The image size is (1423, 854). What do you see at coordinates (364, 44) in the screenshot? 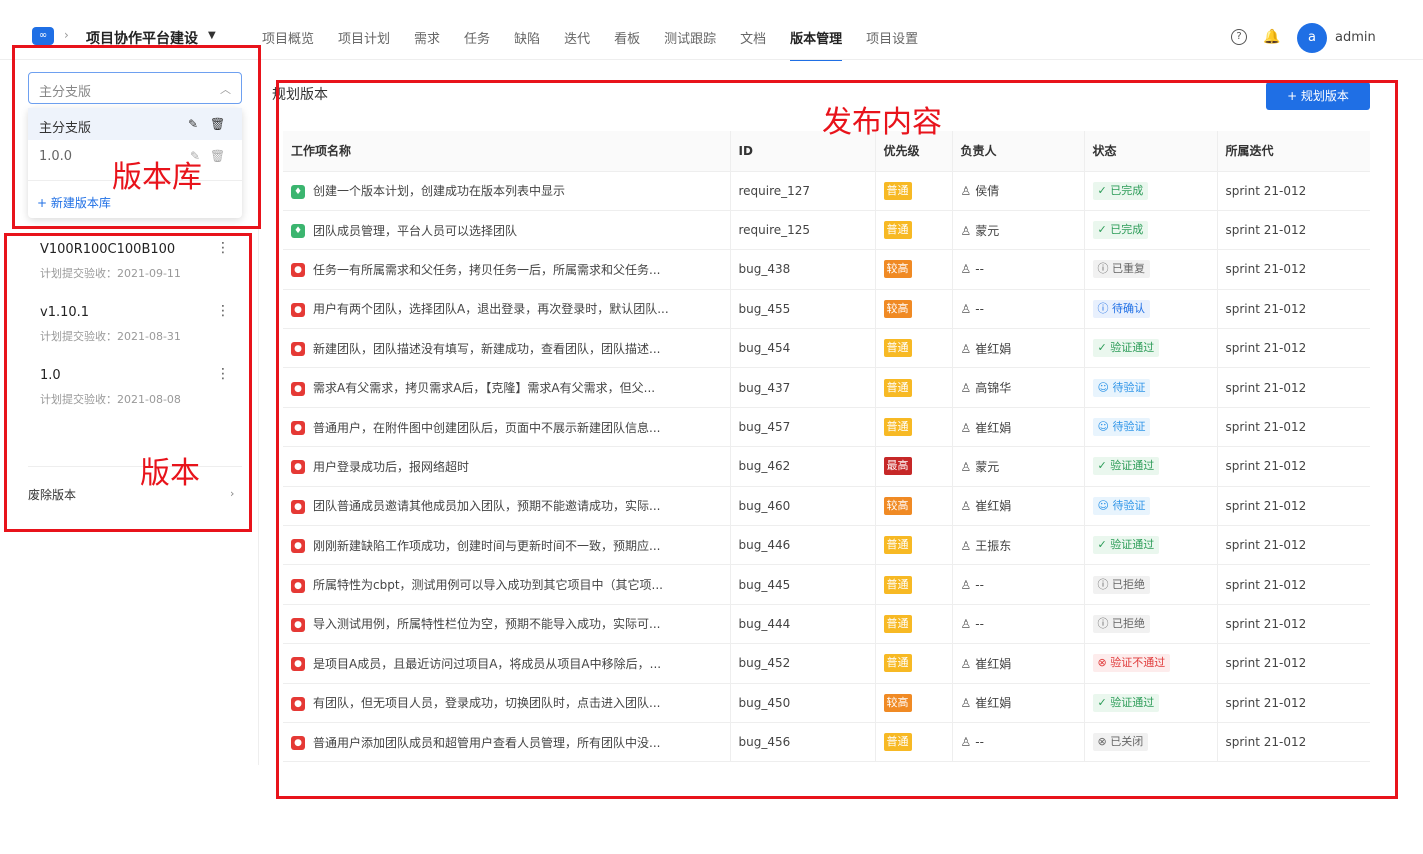
I see `nav-item-plan: 项目计划` at bounding box center [364, 44].